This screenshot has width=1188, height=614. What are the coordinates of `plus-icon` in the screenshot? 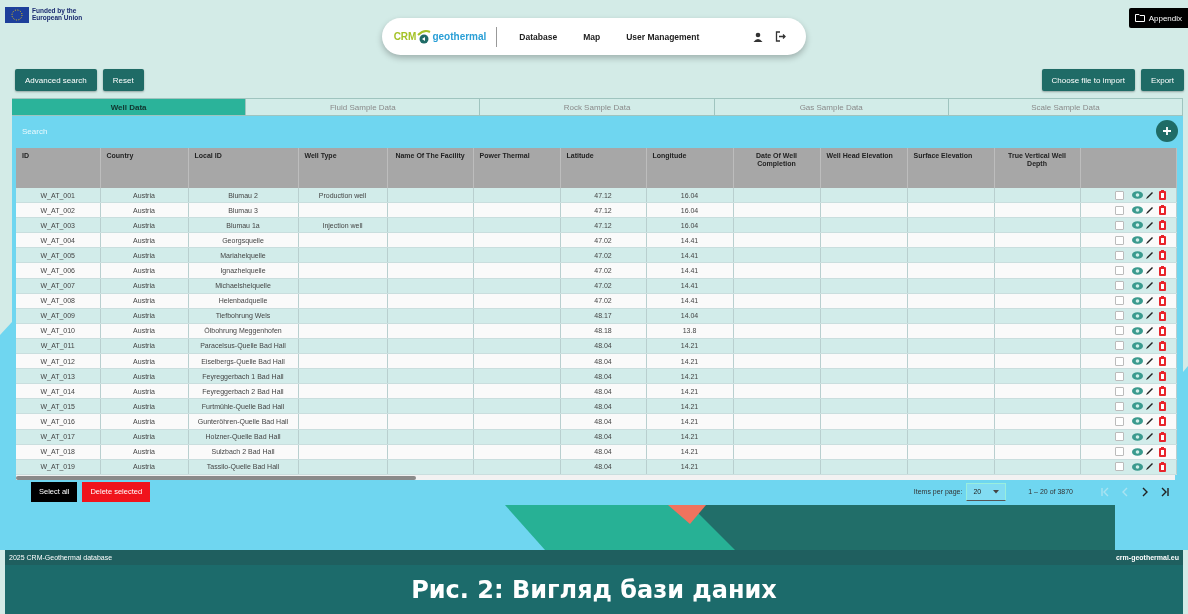 It's located at (1167, 131).